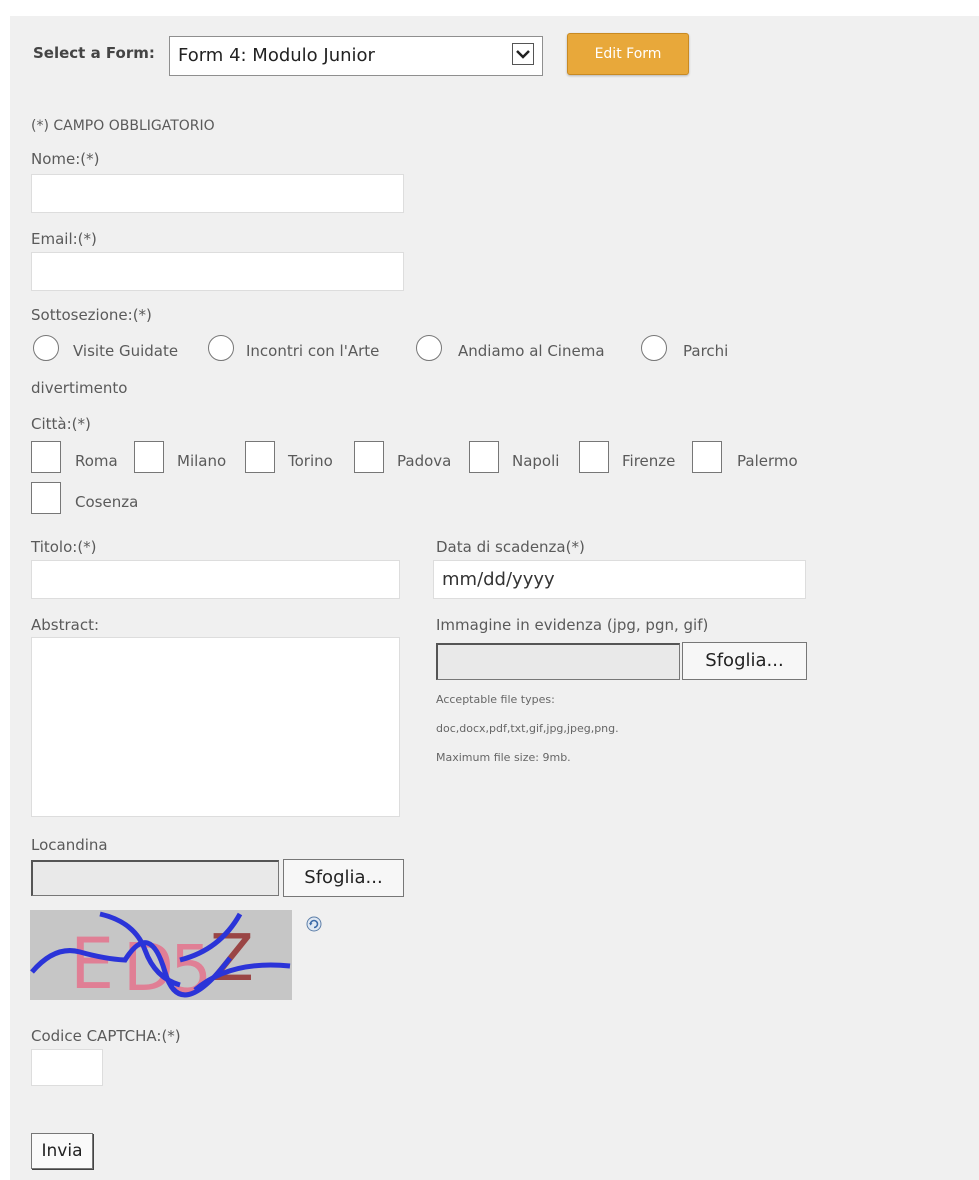 This screenshot has height=1180, width=979. I want to click on immagine-file-input, so click(558, 661).